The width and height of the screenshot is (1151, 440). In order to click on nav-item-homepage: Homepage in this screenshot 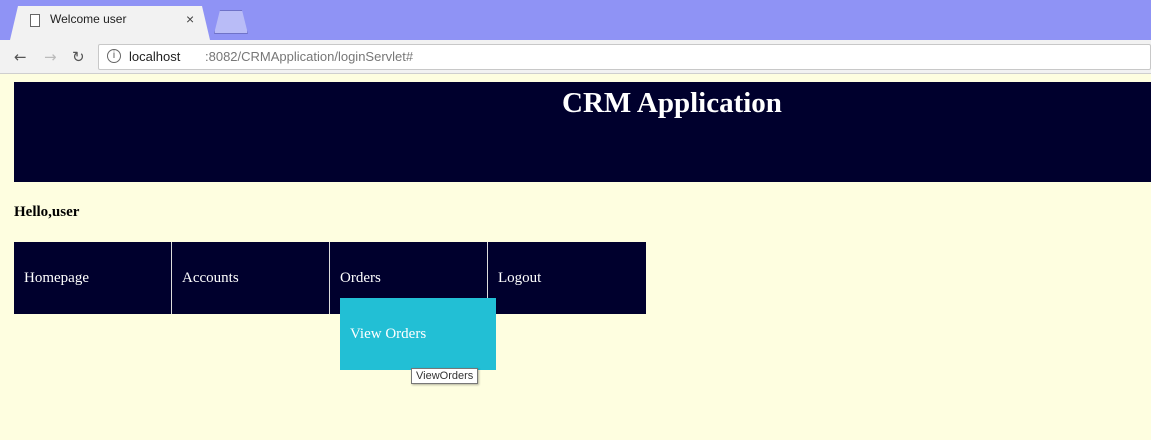, I will do `click(93, 278)`.